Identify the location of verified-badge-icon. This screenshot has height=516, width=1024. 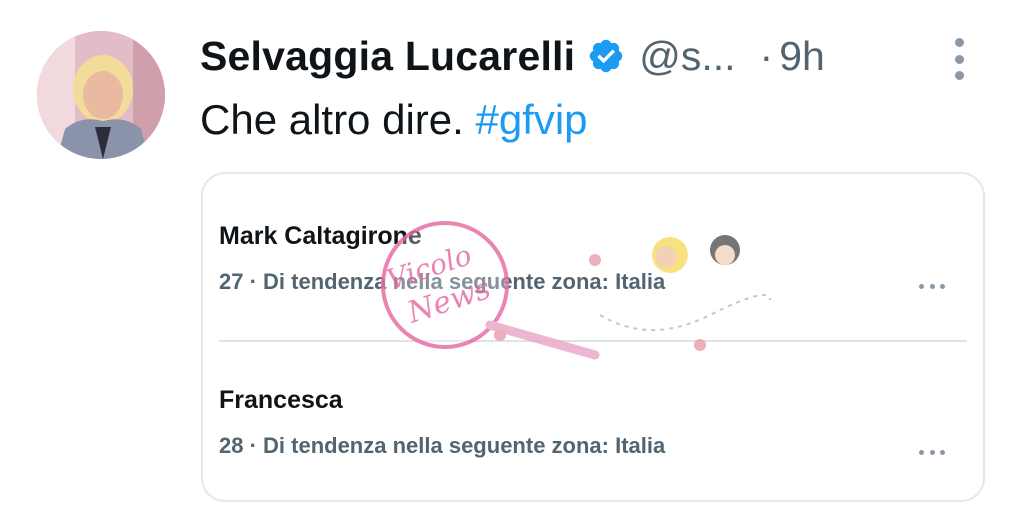
(606, 56).